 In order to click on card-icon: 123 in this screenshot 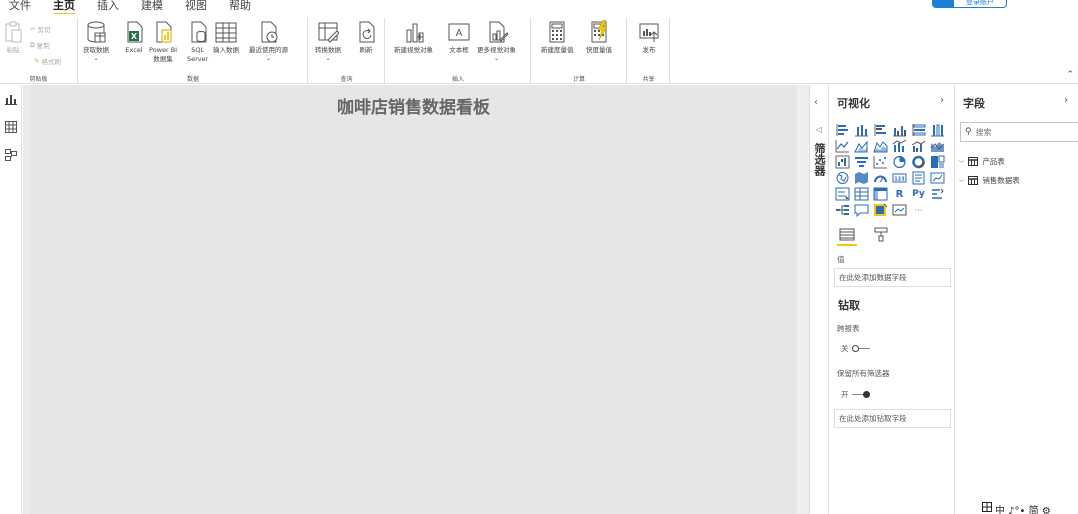, I will do `click(899, 178)`.